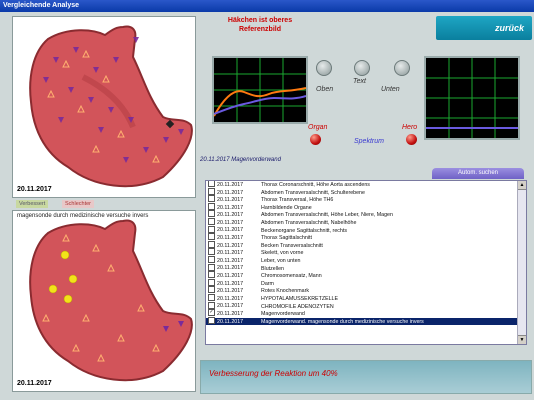 The width and height of the screenshot is (534, 400). I want to click on list-item-label: Blutzellen, so click(272, 268).